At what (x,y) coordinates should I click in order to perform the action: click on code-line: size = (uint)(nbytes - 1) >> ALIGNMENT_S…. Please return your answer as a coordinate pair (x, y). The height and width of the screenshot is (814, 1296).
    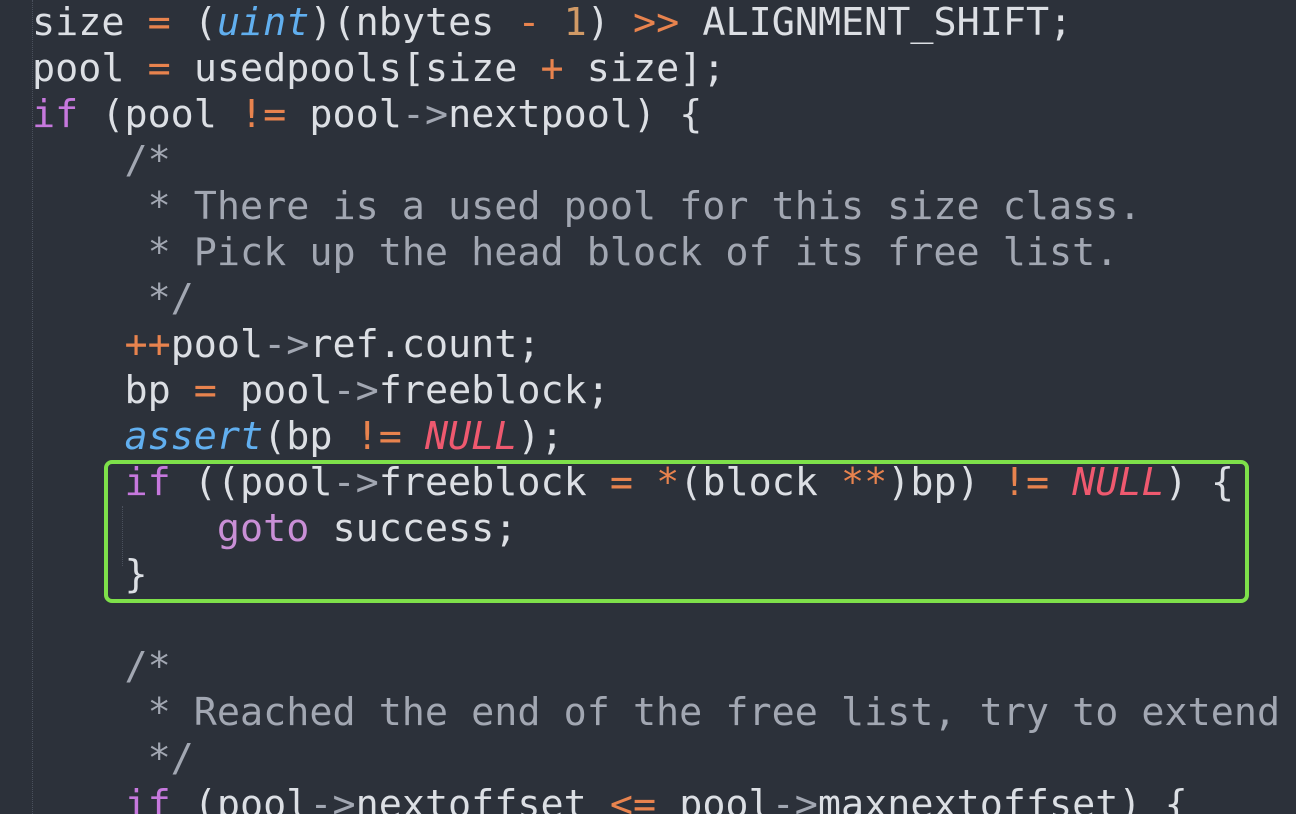
    Looking at the image, I should click on (664, 23).